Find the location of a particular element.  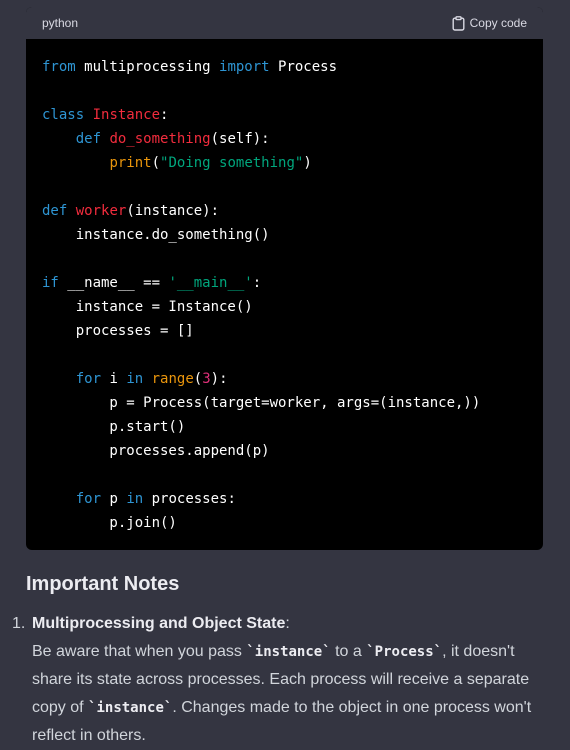

code-token: processes.append(p) is located at coordinates (156, 451).